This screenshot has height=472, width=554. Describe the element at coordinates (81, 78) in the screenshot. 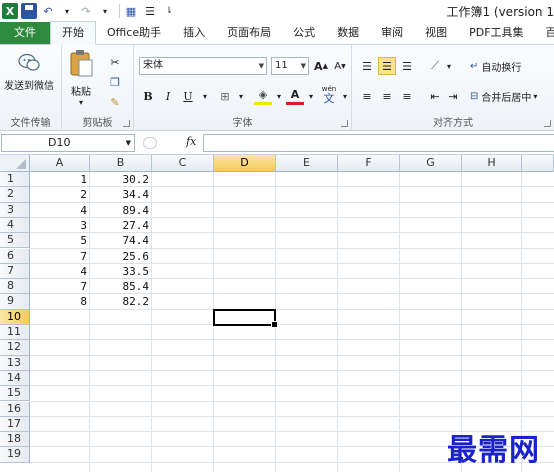

I see `paste-button: 粘贴 ▾` at that location.